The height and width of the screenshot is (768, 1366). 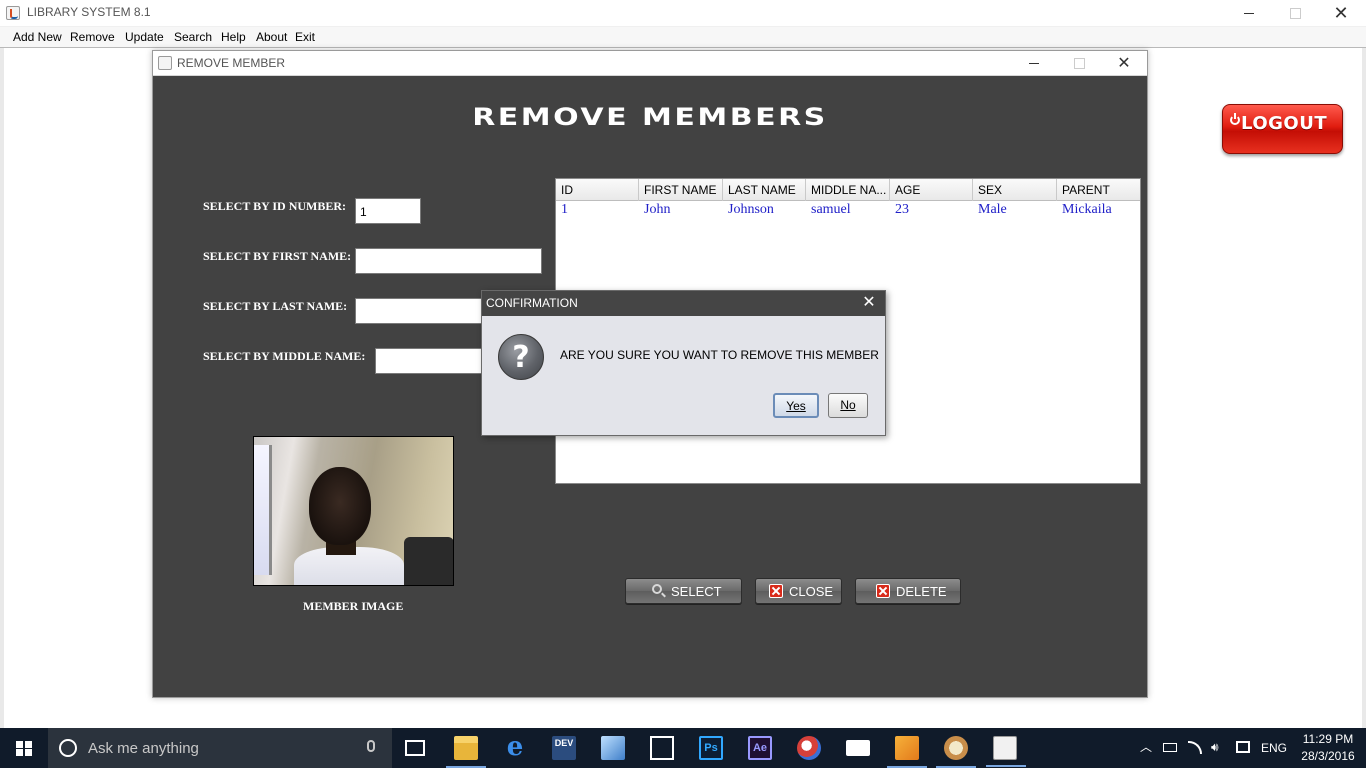 I want to click on volume-icon: 🔊︎, so click(x=1218, y=747).